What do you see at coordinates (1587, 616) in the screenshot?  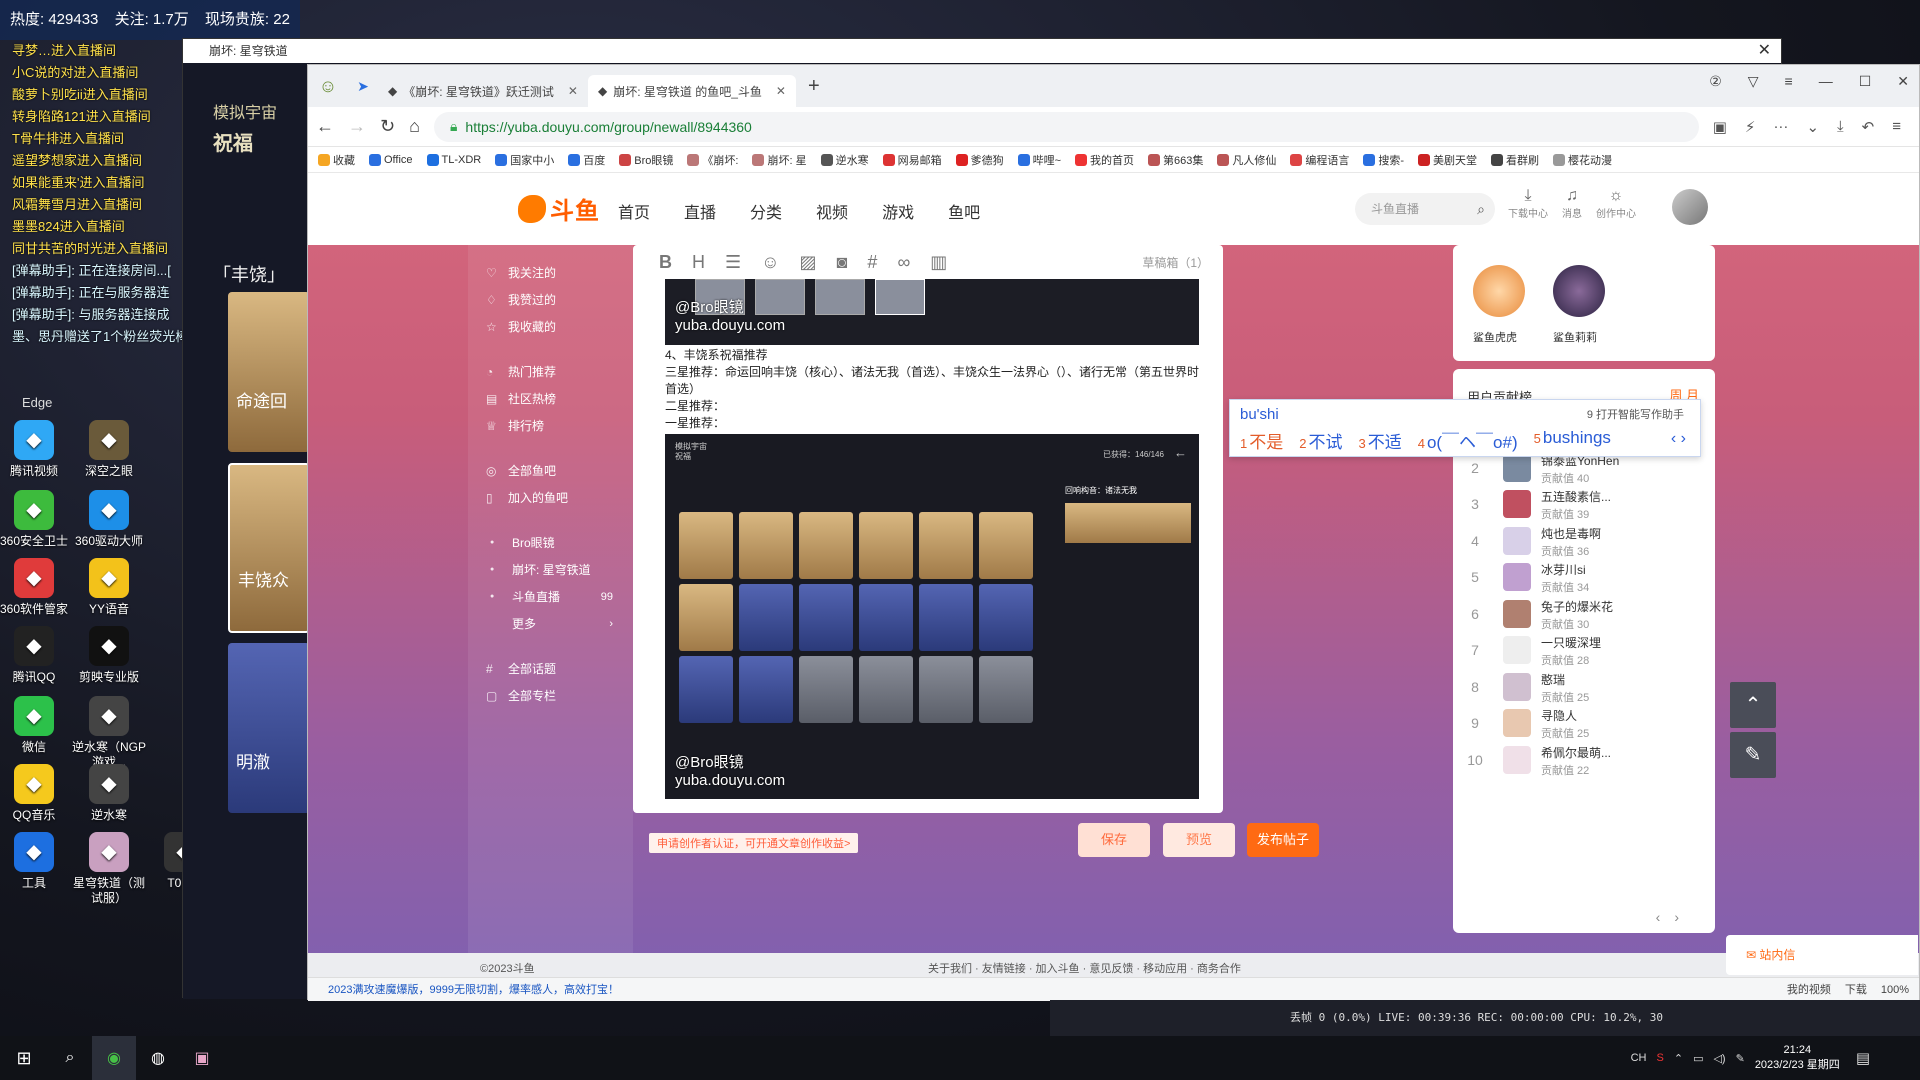 I see `ranking-row: 6 兔子的爆米花 贡献值 30` at bounding box center [1587, 616].